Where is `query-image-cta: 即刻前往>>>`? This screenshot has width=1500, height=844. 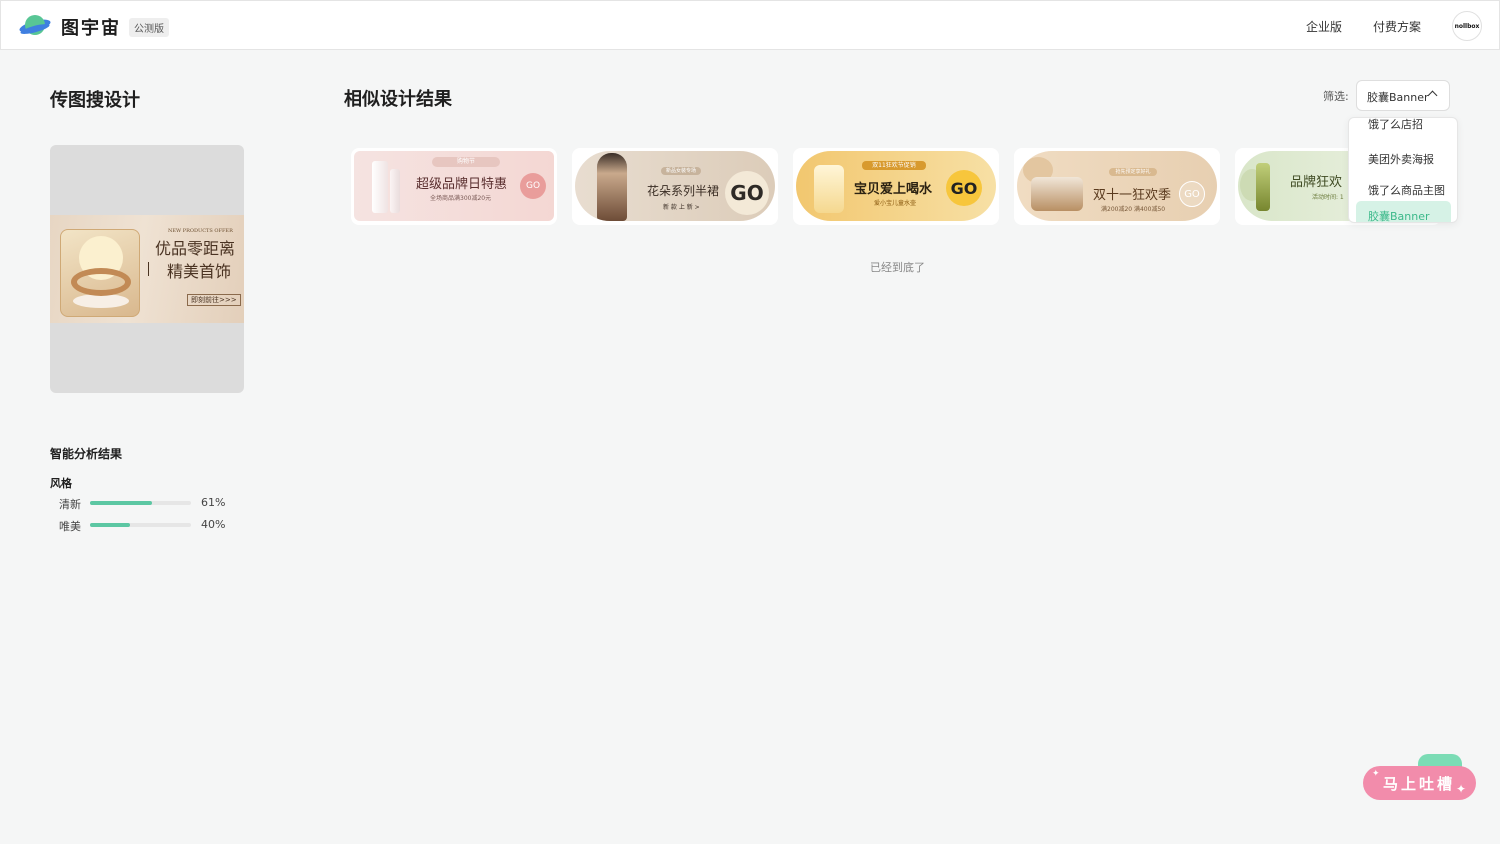 query-image-cta: 即刻前往>>> is located at coordinates (214, 300).